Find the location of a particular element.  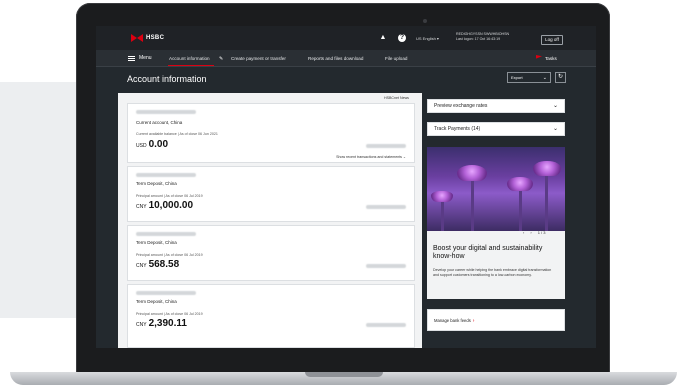

active-tab-indicator is located at coordinates (191, 65).